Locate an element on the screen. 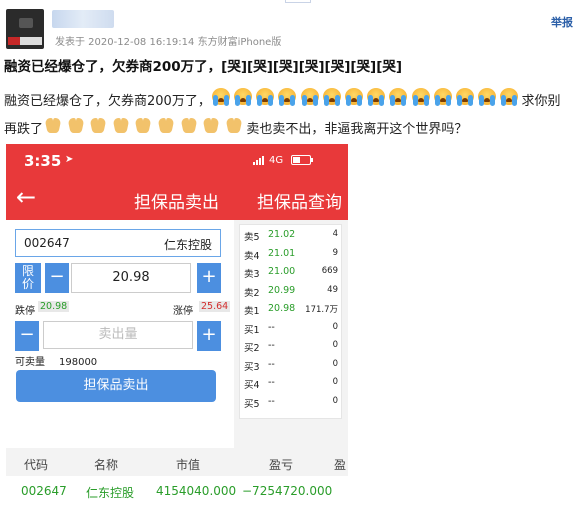 Image resolution: width=576 pixels, height=512 pixels. price-type-button: 限价 is located at coordinates (28, 278).